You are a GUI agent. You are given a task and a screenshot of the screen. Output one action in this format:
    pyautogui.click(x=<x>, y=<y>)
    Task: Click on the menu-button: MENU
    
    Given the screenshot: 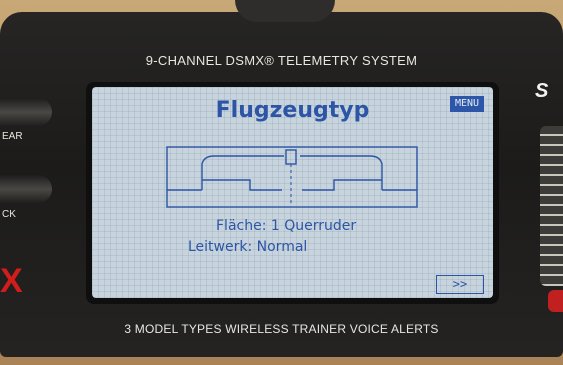 What is the action you would take?
    pyautogui.click(x=467, y=104)
    